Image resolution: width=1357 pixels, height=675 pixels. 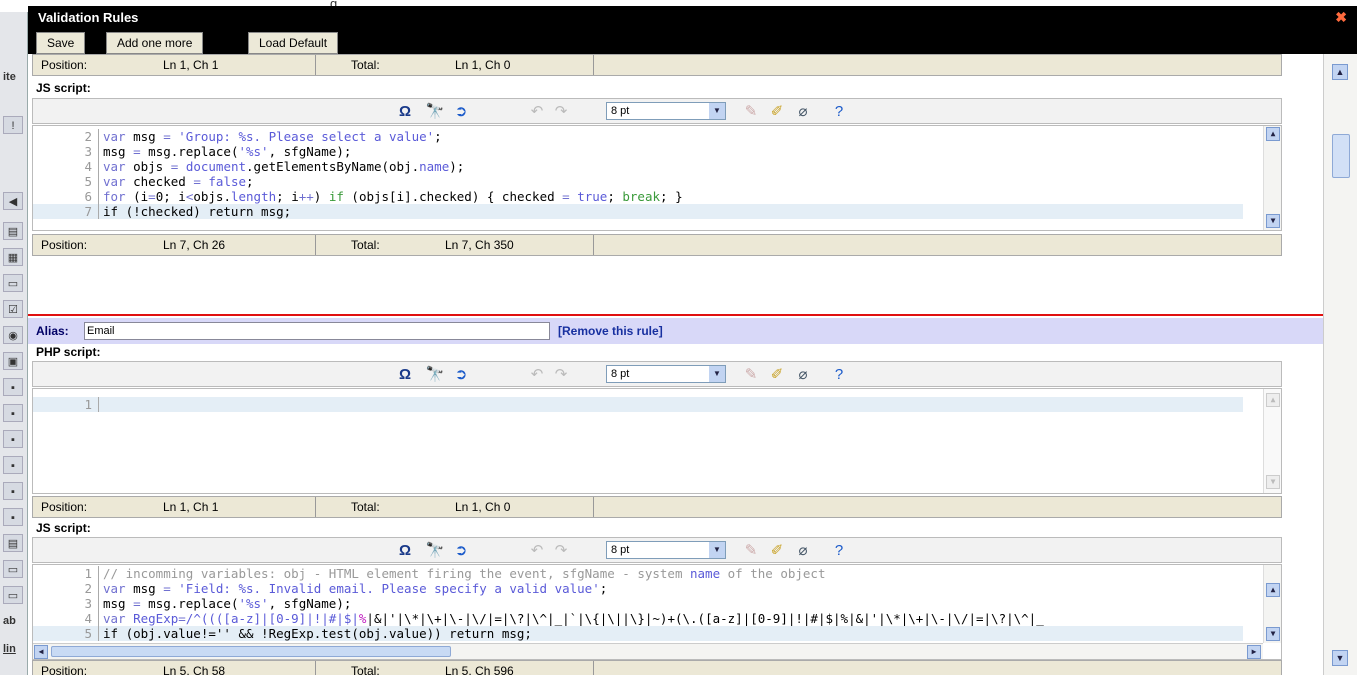 I want to click on close-icon: ✖, so click(x=1341, y=17).